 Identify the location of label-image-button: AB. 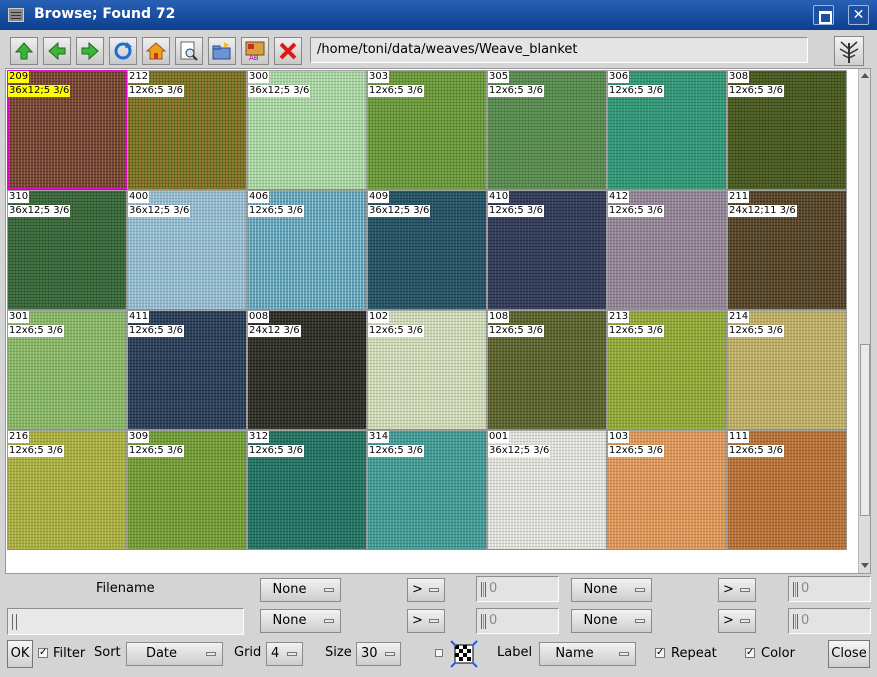
(255, 51).